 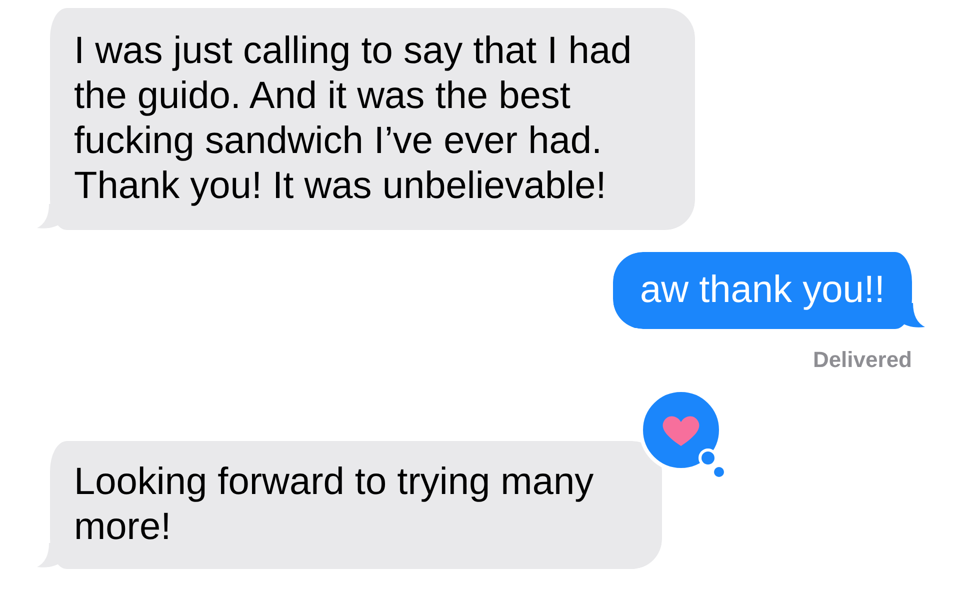 What do you see at coordinates (768, 290) in the screenshot?
I see `message-bubble: aw thank you!!` at bounding box center [768, 290].